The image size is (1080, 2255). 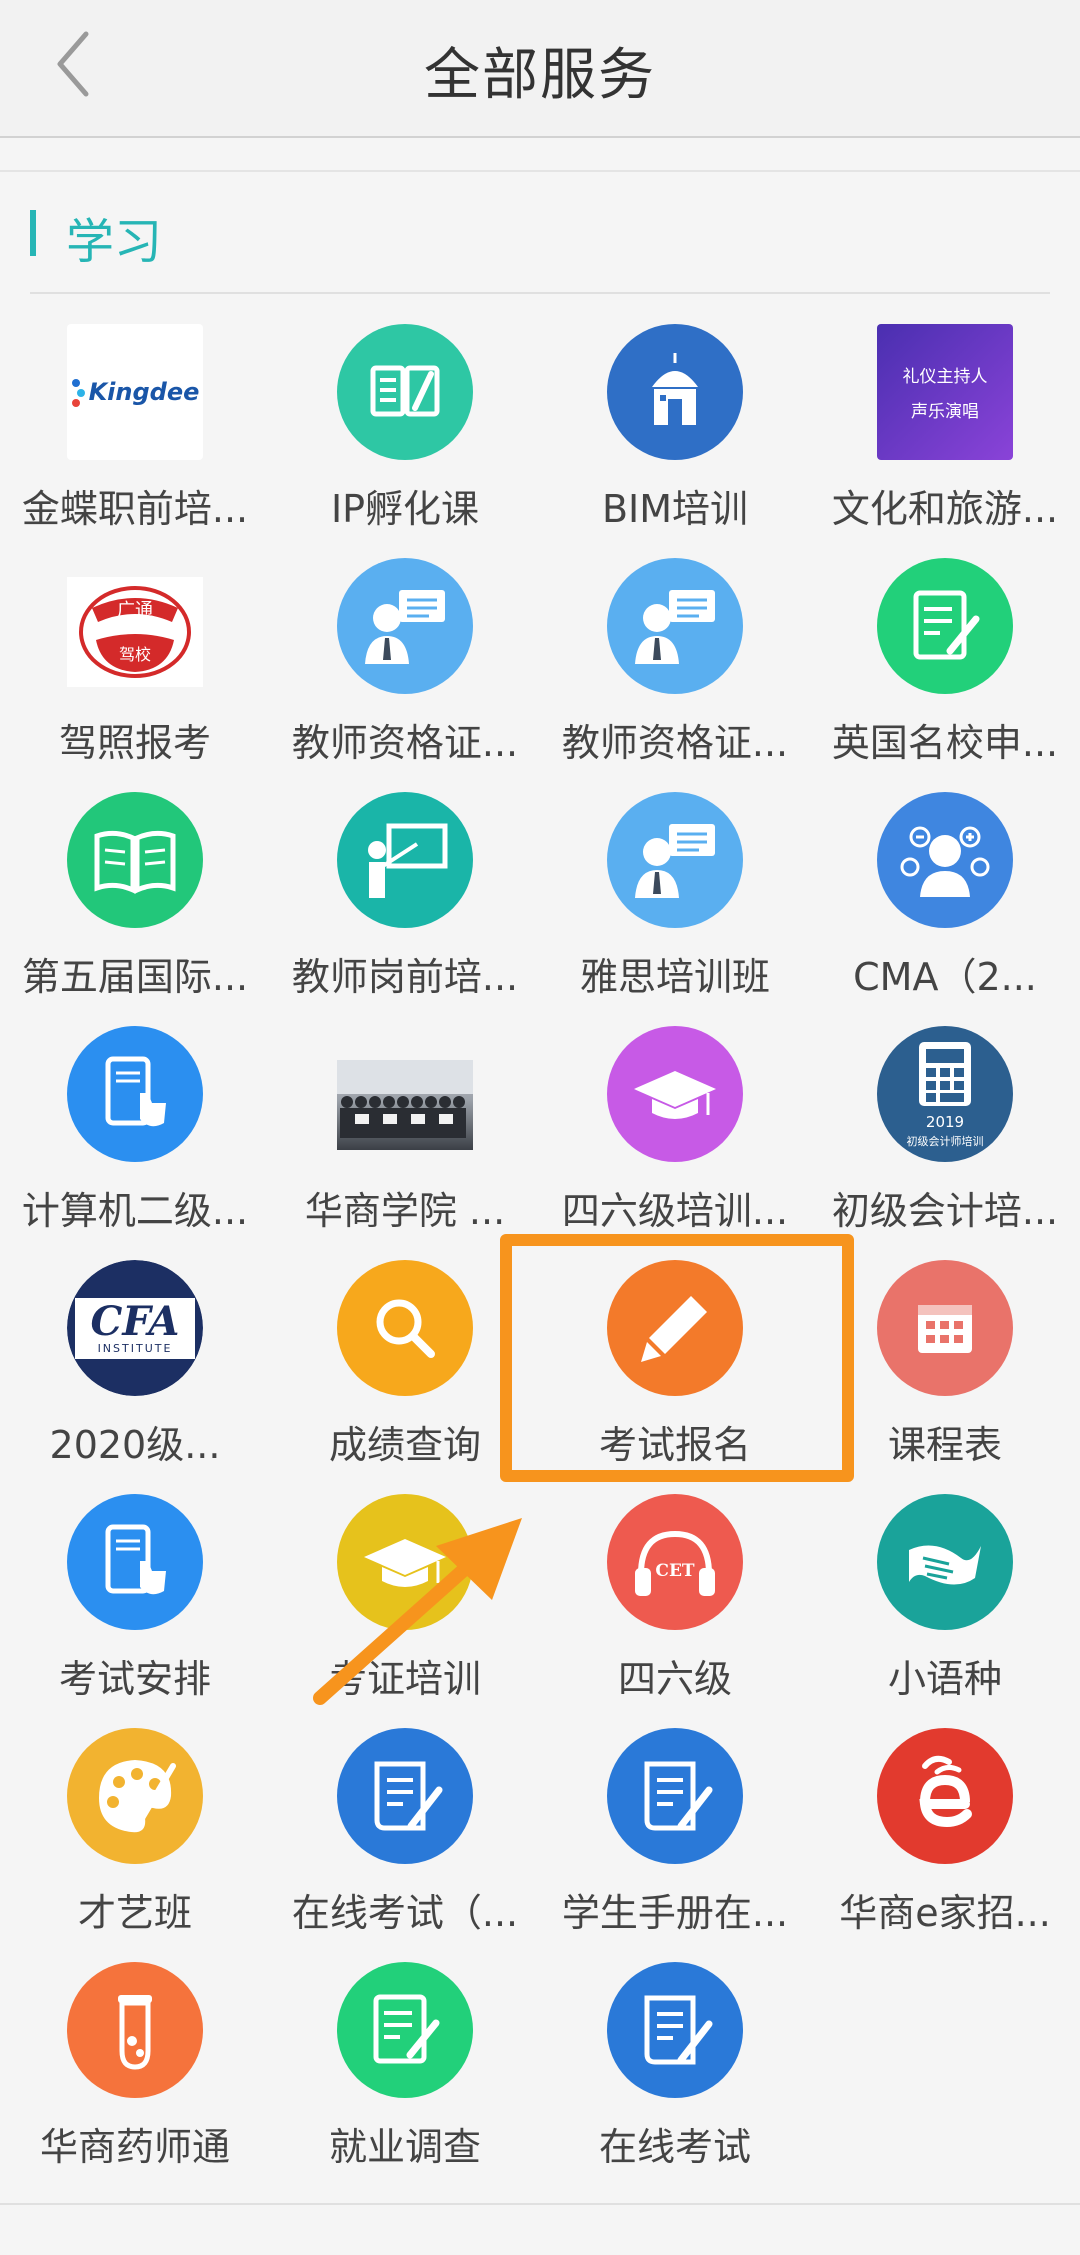 I want to click on service-label: 考试安排, so click(x=134, y=1679).